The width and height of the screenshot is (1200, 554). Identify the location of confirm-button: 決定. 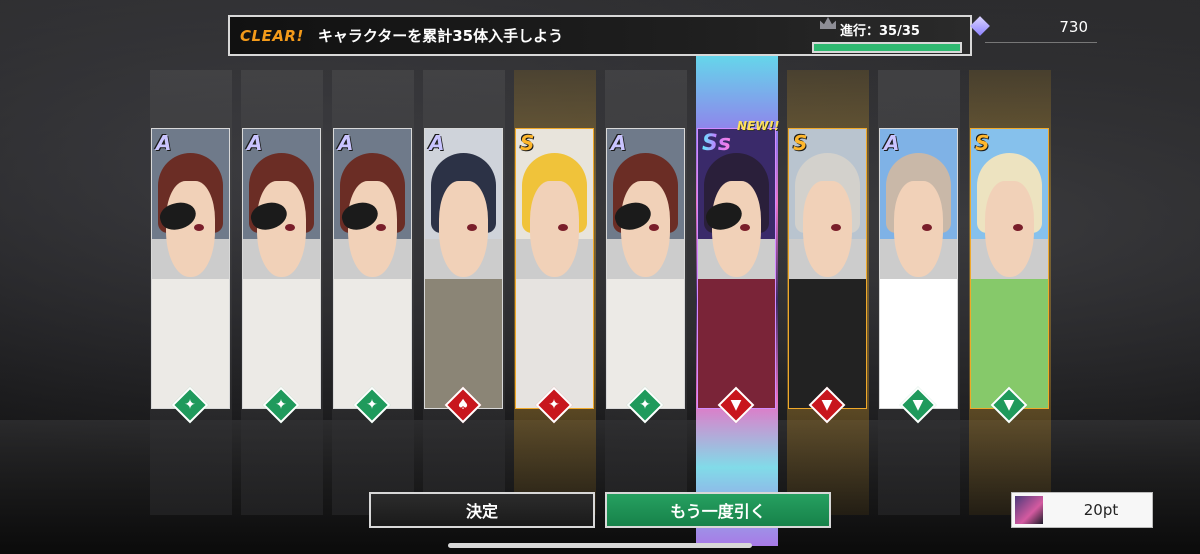
(482, 510).